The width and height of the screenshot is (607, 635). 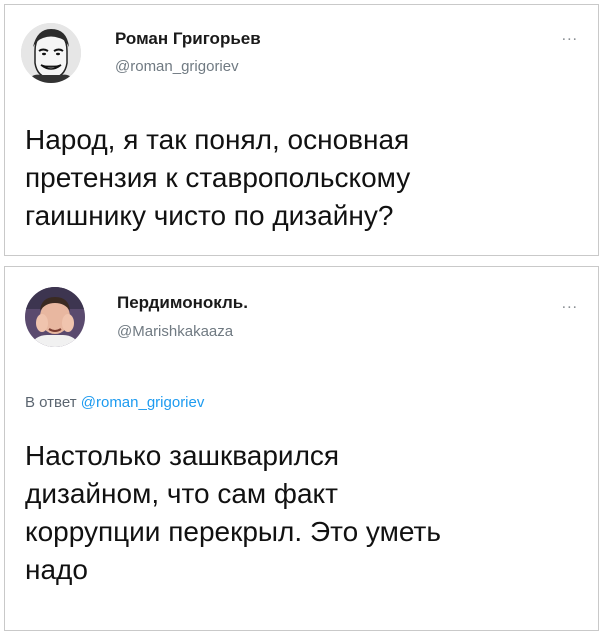 I want to click on author-handle: @roman_grigoriev, so click(x=177, y=66).